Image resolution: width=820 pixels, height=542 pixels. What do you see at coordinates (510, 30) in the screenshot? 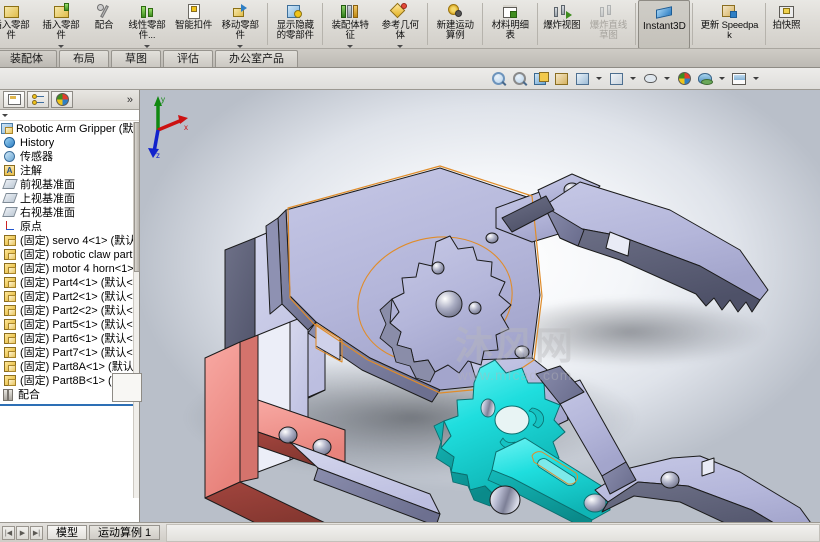
I see `ribbon-button-label: 材料明细表` at bounding box center [510, 30].